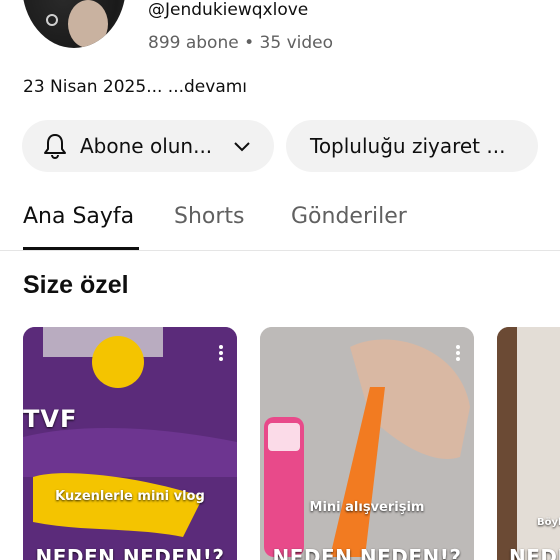 This screenshot has height=560, width=560. Describe the element at coordinates (88, 24) in the screenshot. I see `avatar-face` at that location.